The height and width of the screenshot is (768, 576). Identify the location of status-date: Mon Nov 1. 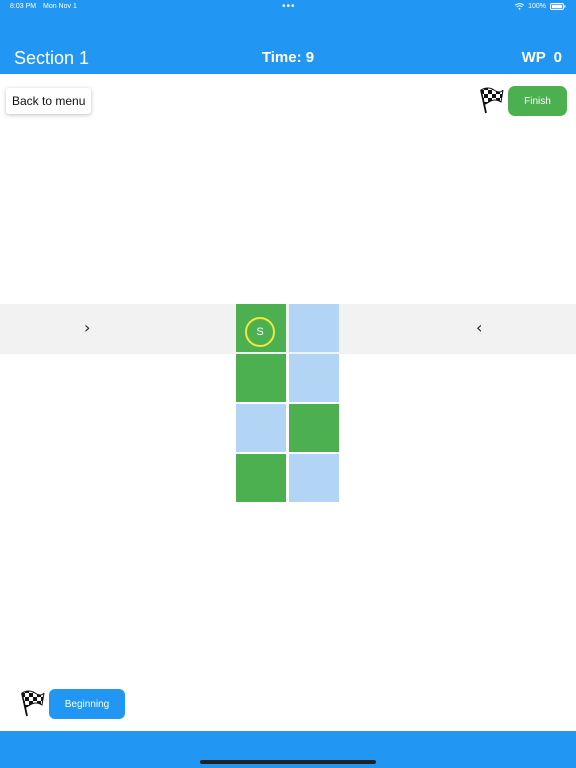
(60, 6).